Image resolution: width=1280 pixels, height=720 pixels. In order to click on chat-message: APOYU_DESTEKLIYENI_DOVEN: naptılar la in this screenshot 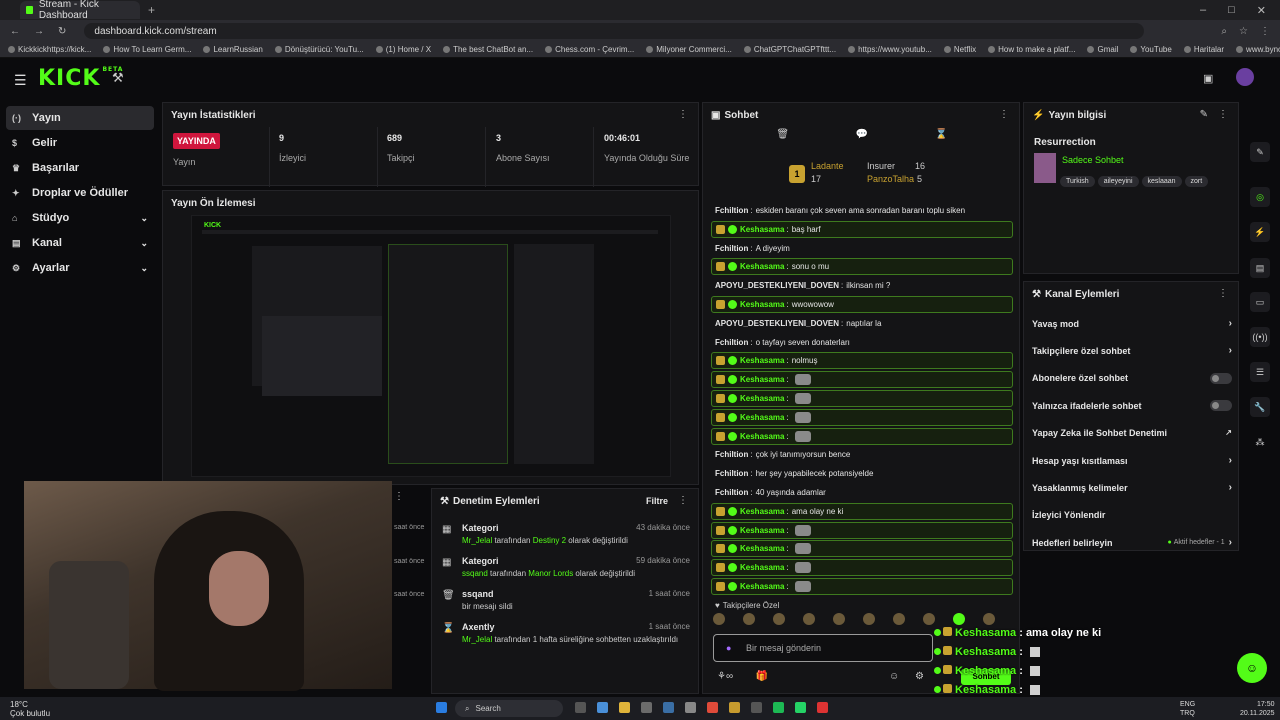, I will do `click(862, 323)`.